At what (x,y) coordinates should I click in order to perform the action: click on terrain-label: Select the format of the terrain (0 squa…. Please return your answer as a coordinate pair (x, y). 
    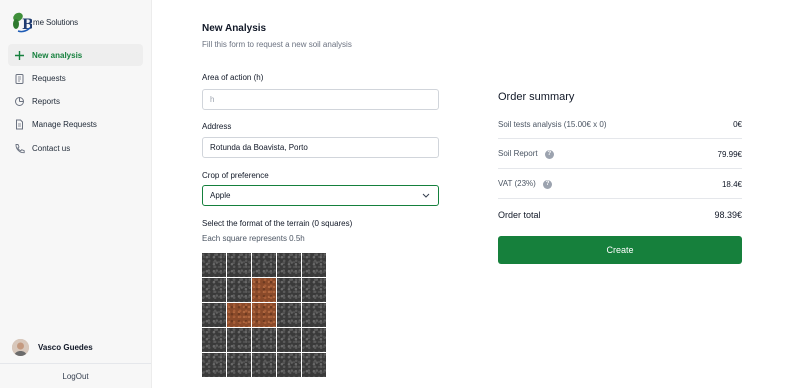
    Looking at the image, I should click on (277, 223).